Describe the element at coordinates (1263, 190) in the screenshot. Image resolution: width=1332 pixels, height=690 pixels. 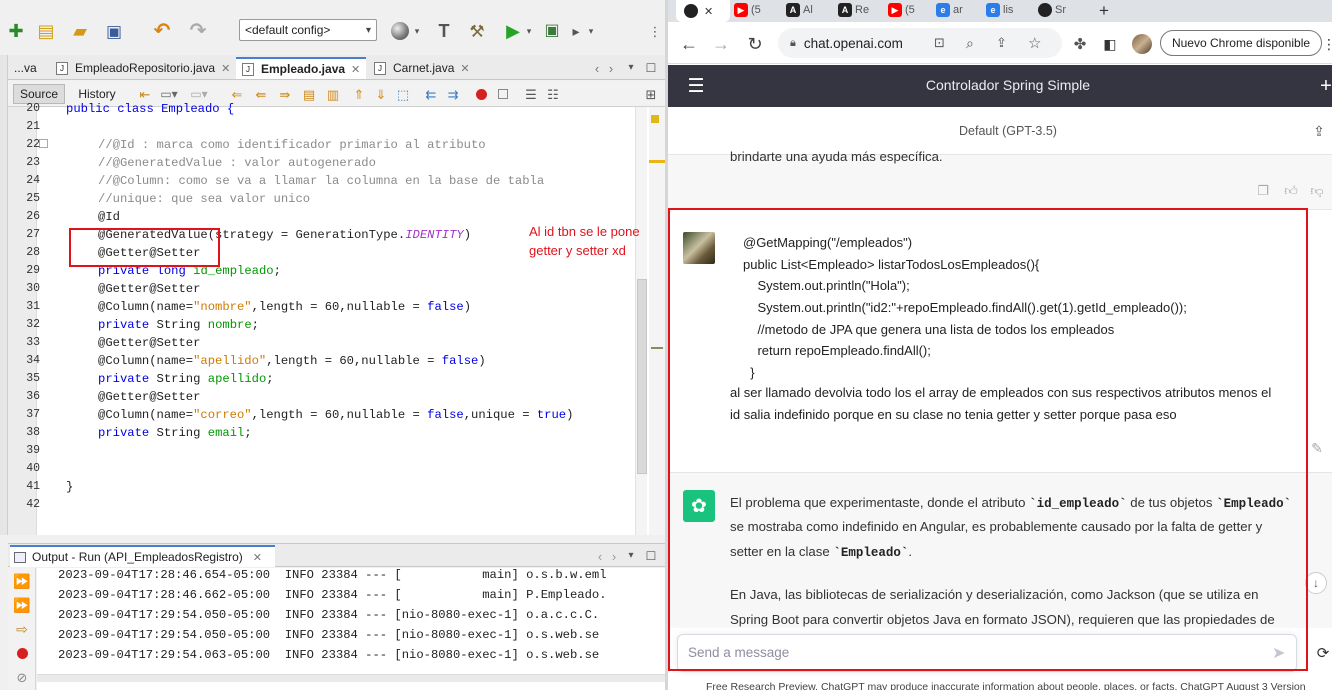
I see `copy-icon: ❐` at that location.